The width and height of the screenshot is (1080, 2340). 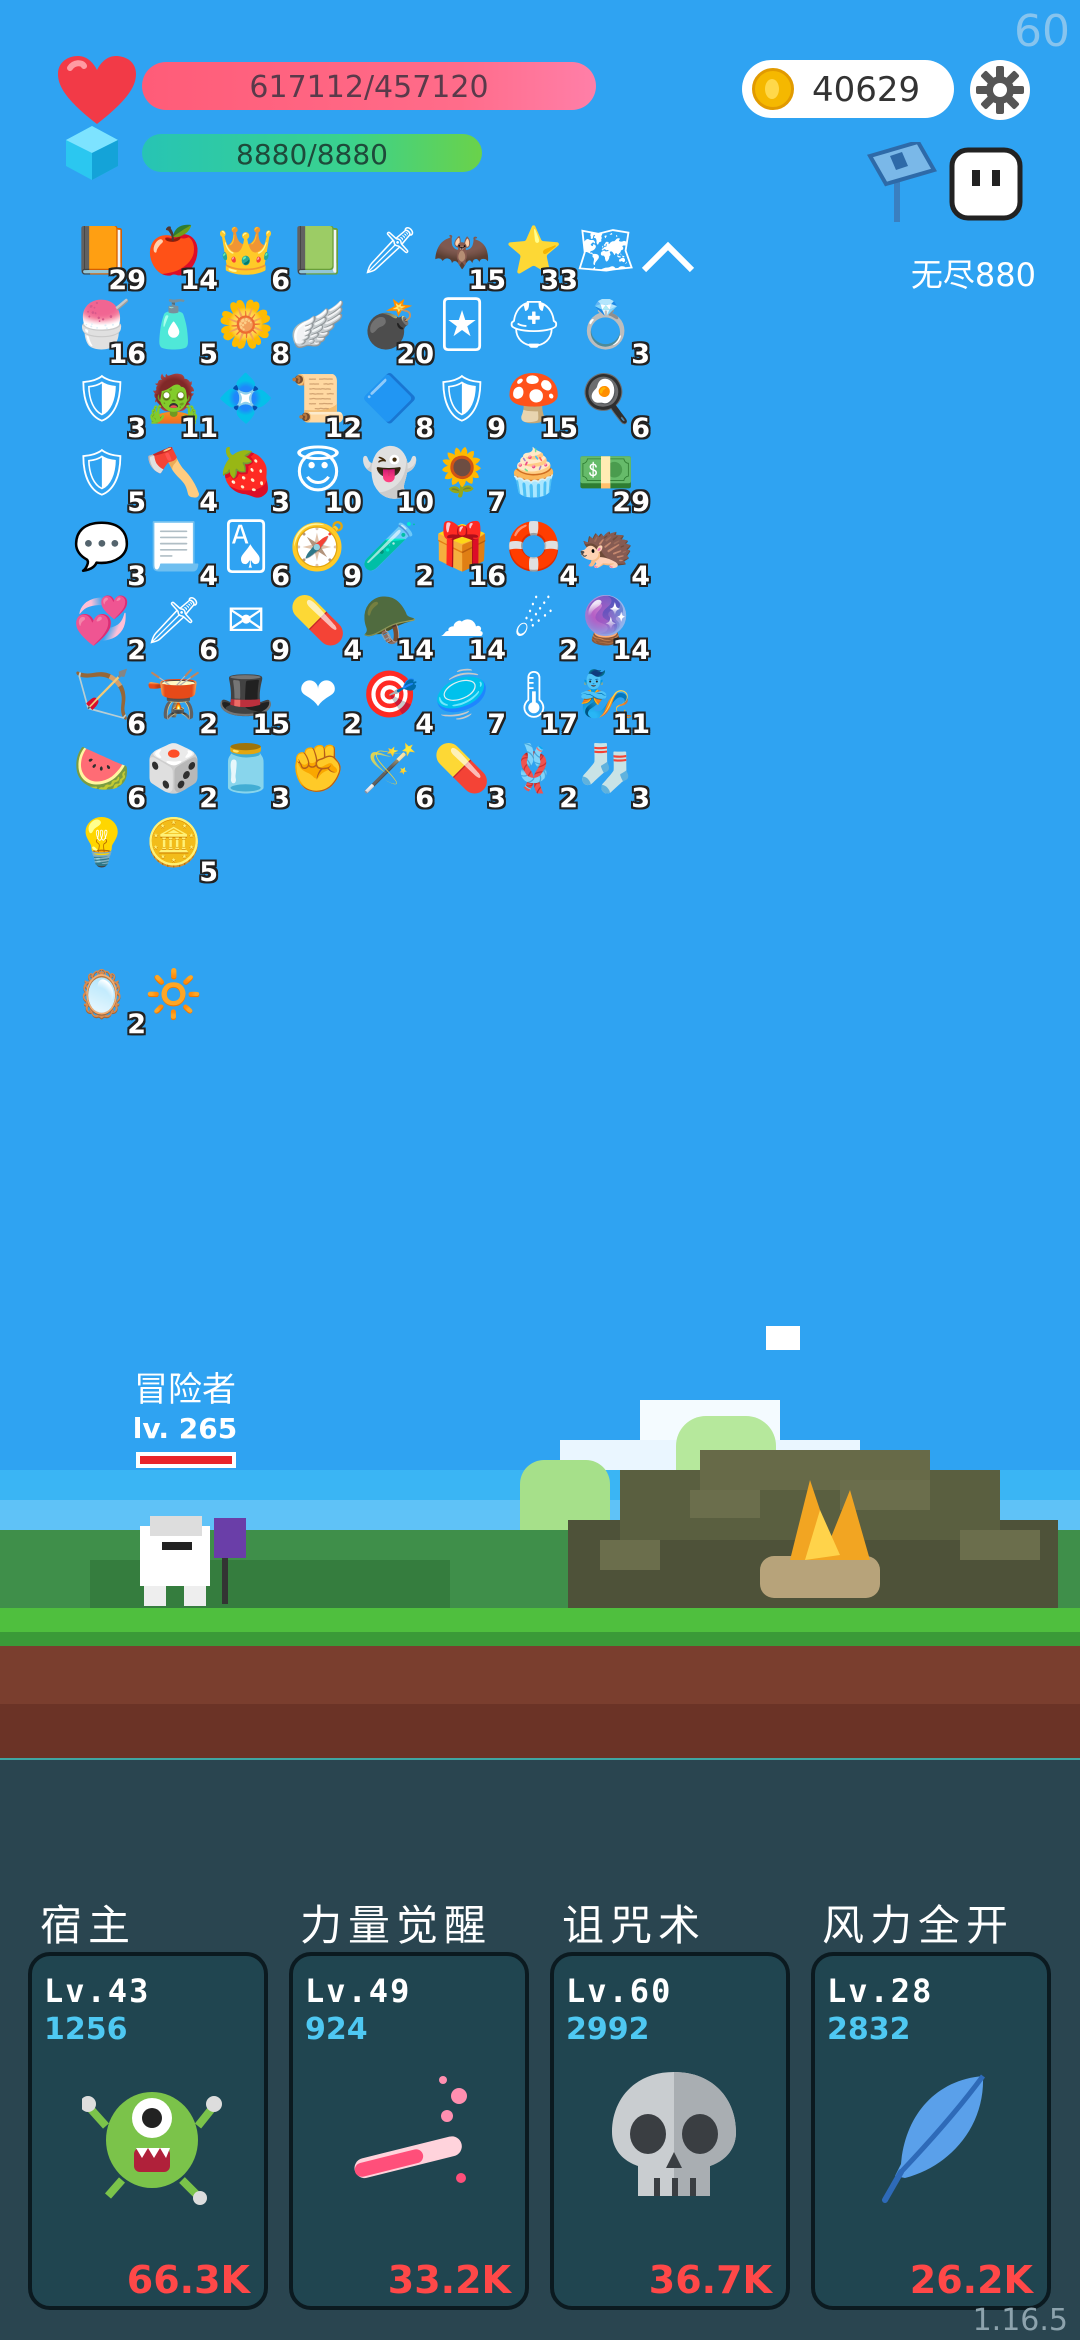 I want to click on flag-icon, so click(x=904, y=184).